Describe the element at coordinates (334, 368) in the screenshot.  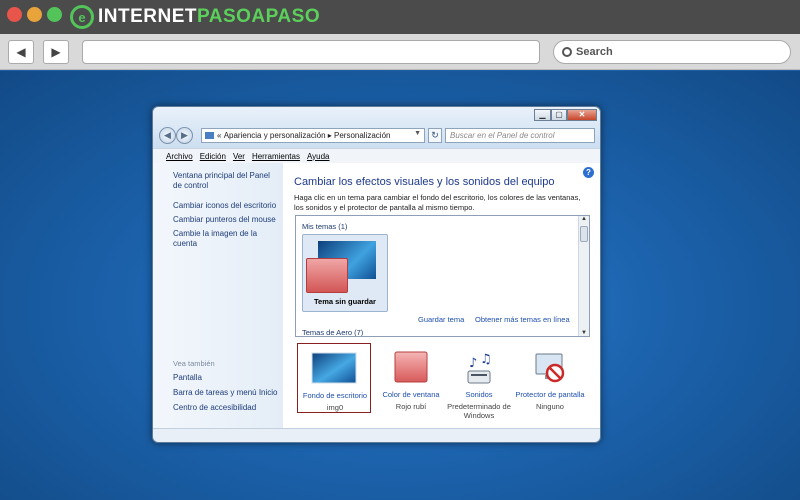
I see `desktop-background-icon` at that location.